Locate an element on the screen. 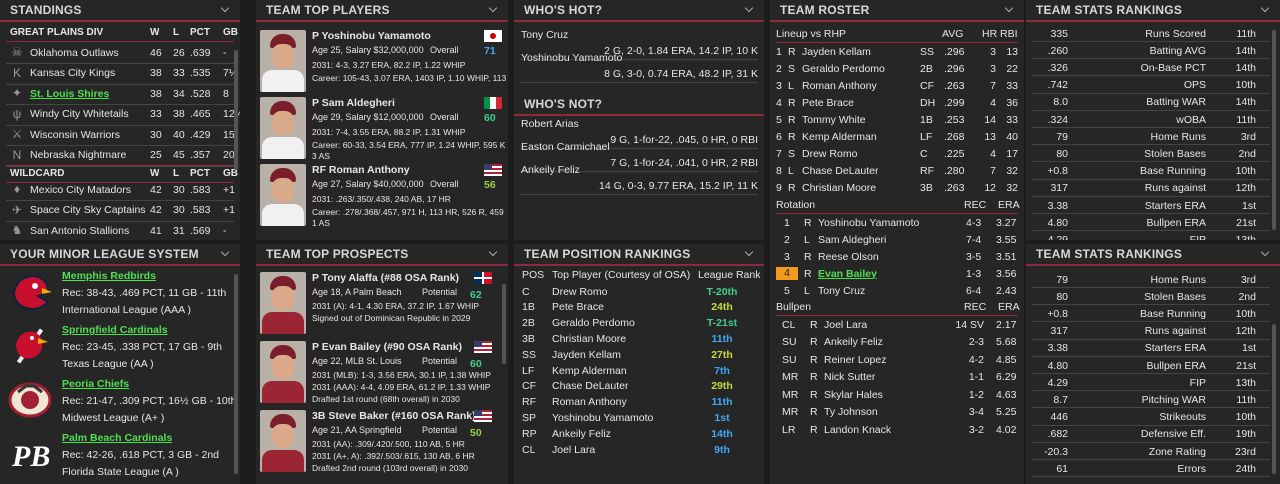 This screenshot has width=1280, height=484. player-name: RF Roman Anthony is located at coordinates (361, 170).